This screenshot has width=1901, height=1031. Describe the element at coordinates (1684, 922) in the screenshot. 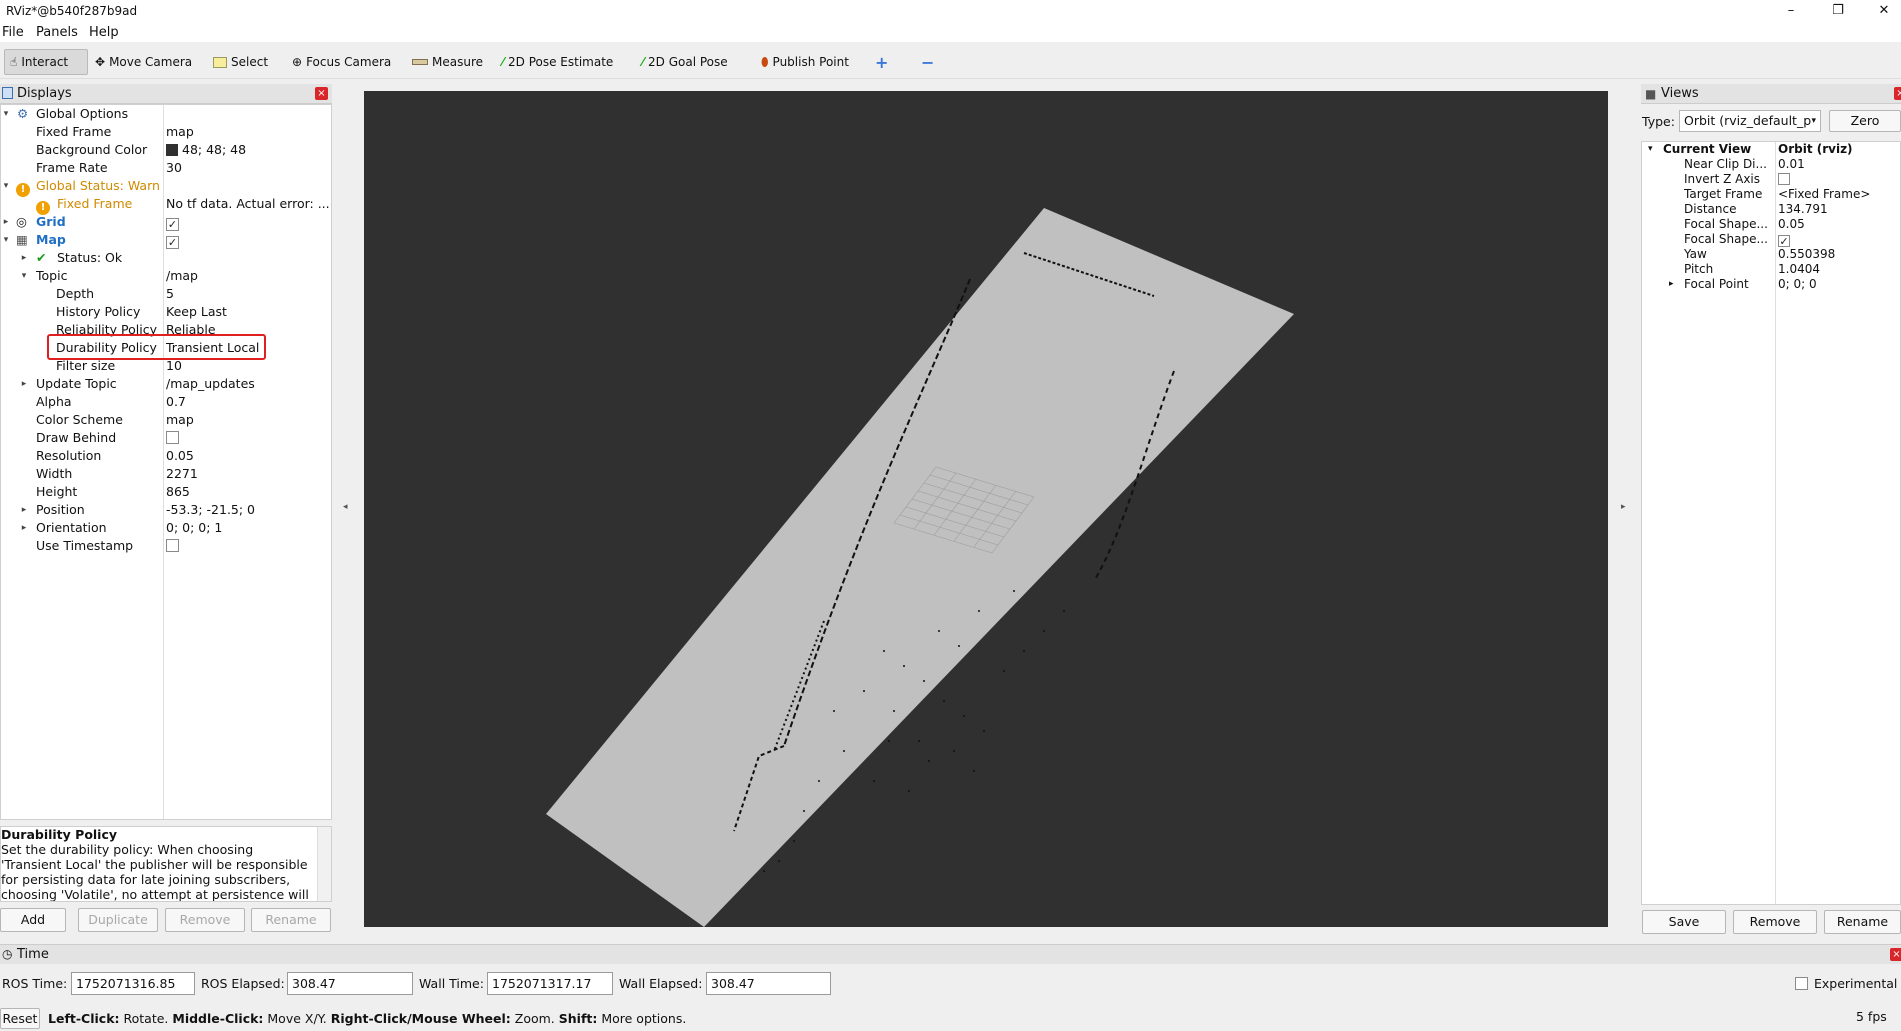

I see `save-view-button: Save` at that location.